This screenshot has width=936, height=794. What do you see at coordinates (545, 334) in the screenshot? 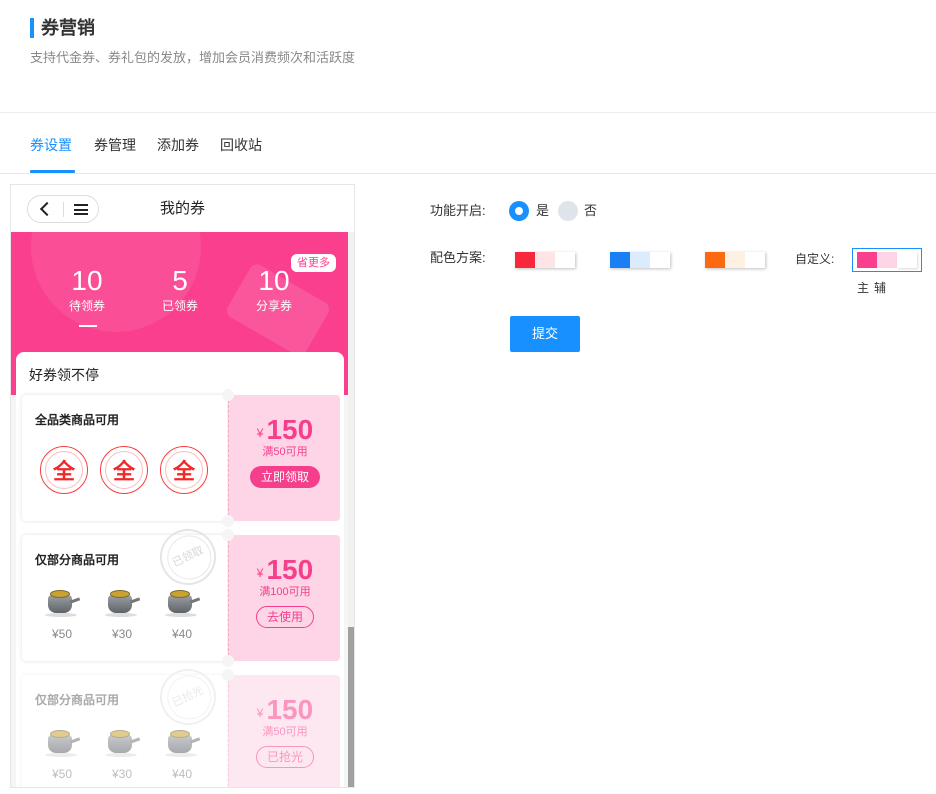
I see `submit-button: 提交` at bounding box center [545, 334].